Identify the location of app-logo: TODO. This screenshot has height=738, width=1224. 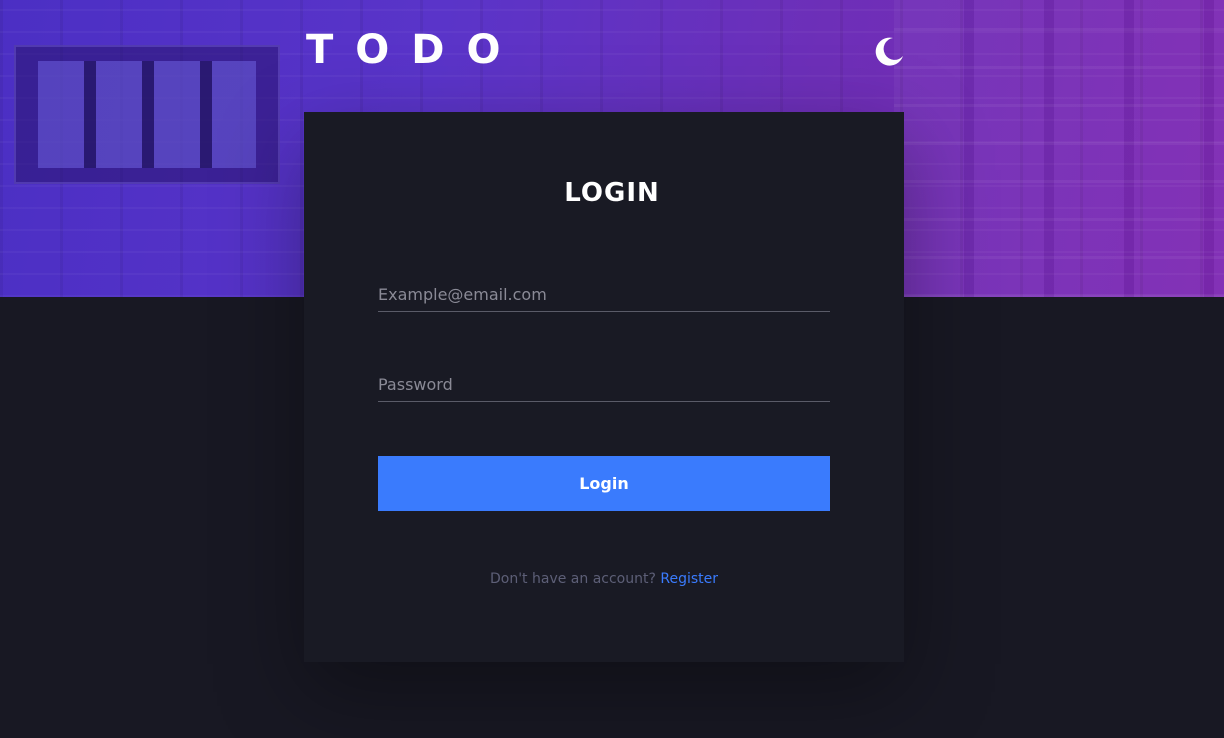
(414, 50).